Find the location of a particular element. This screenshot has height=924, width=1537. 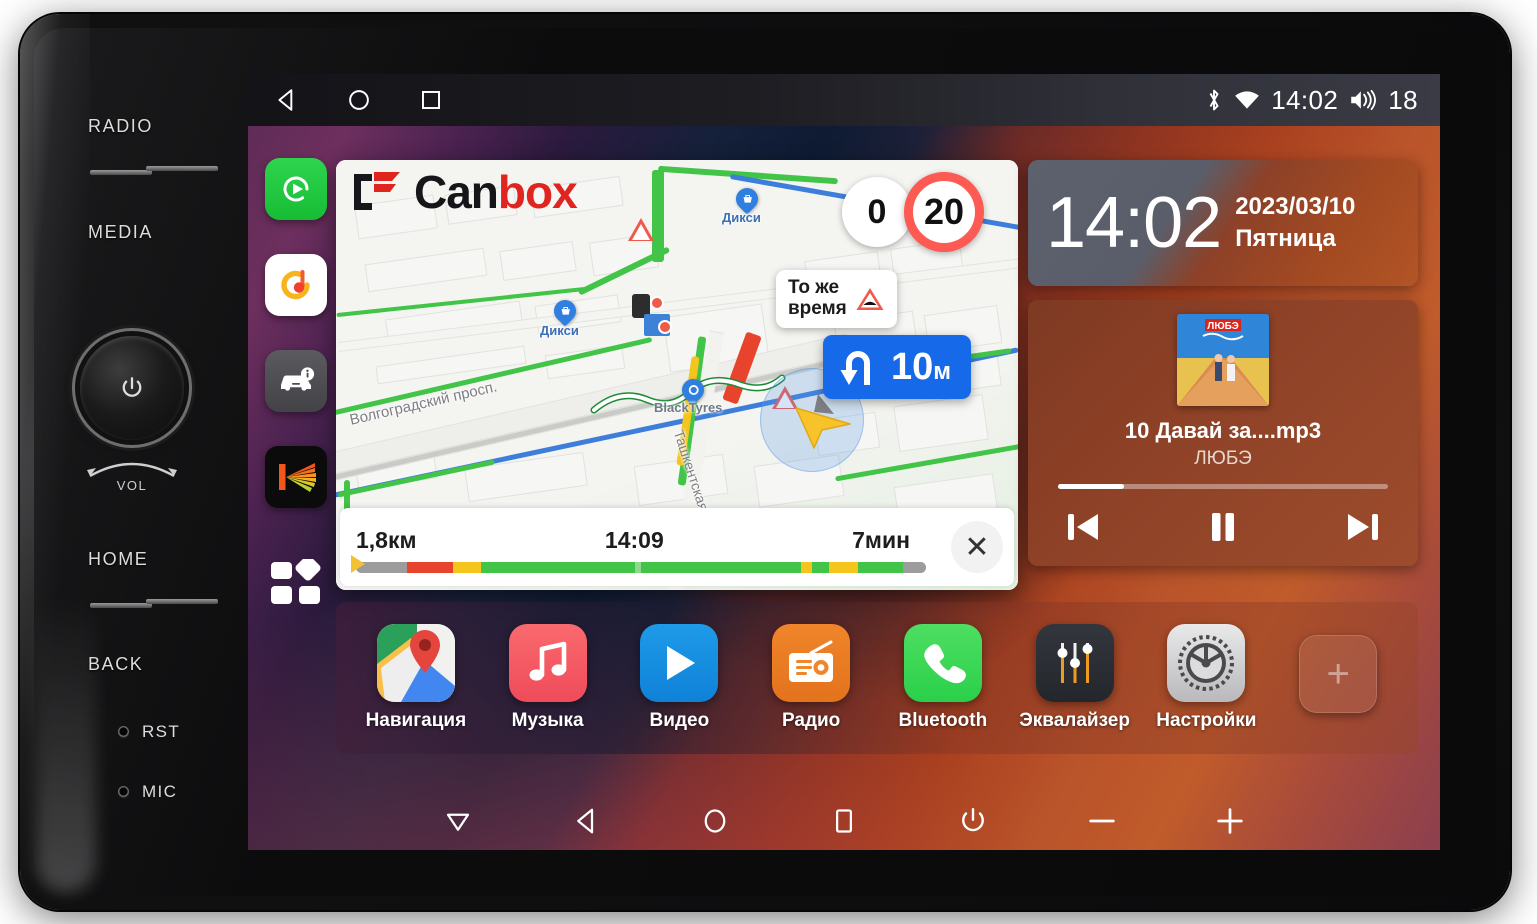

map-label-blacktyres: BlackTyres is located at coordinates (688, 407).